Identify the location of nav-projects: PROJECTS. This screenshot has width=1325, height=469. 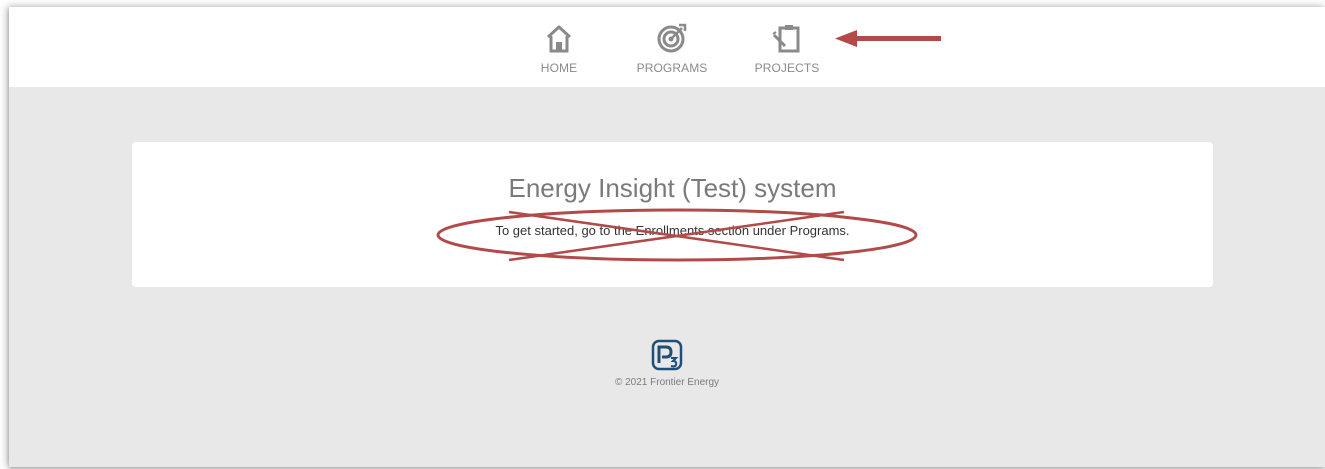
(787, 48).